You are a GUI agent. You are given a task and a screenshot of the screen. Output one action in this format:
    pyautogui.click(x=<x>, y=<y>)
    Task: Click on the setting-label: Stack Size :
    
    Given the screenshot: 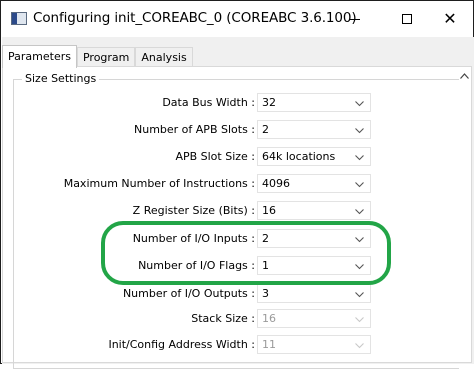 What is the action you would take?
    pyautogui.click(x=223, y=318)
    